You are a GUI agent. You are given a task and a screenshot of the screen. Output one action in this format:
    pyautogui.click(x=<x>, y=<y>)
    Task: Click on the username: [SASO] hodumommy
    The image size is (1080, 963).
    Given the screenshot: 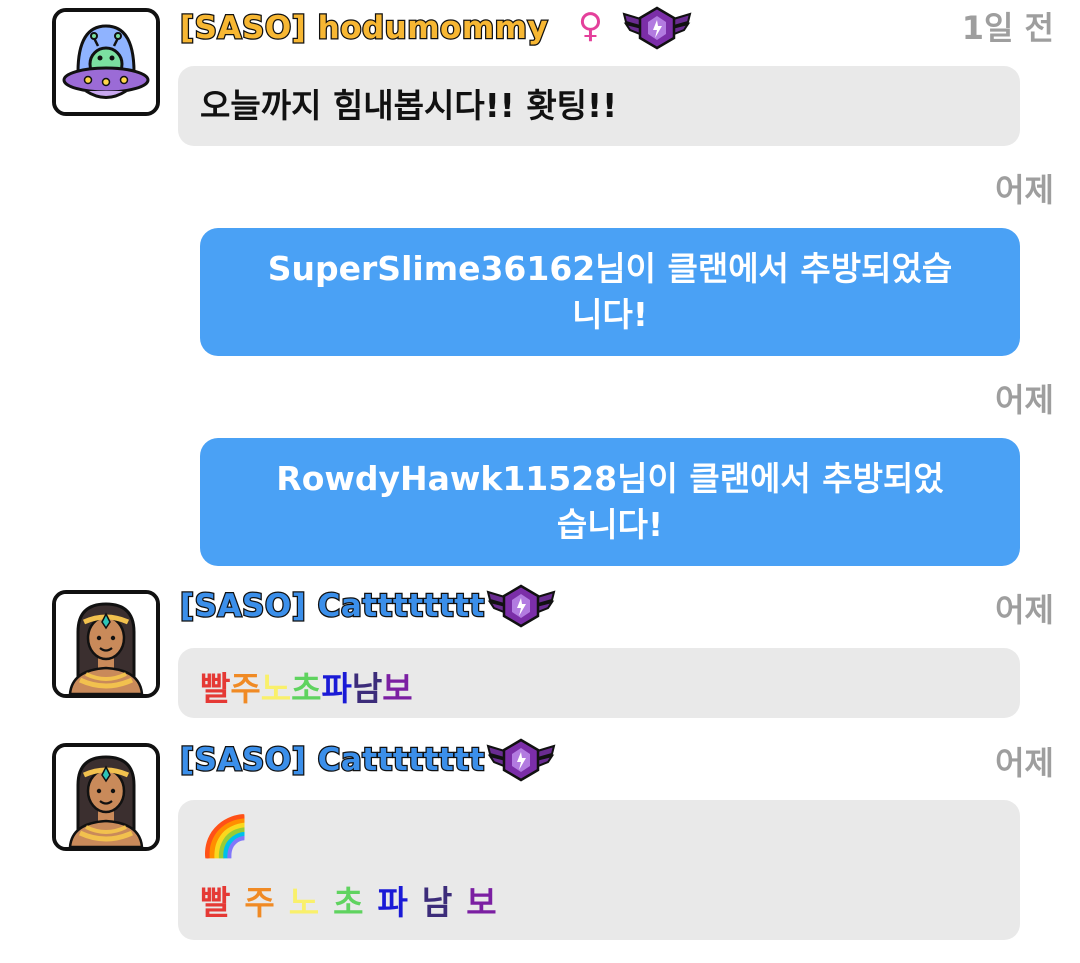 What is the action you would take?
    pyautogui.click(x=364, y=28)
    